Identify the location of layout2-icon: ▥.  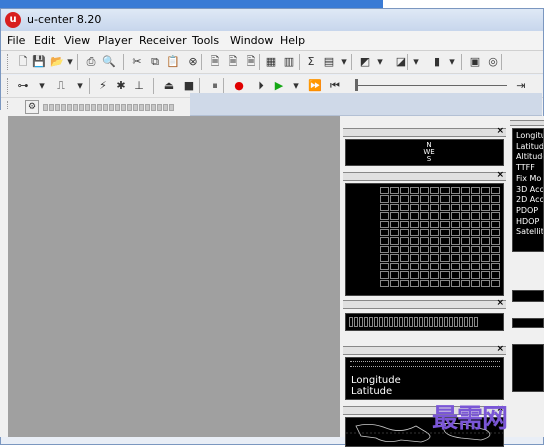
(289, 62).